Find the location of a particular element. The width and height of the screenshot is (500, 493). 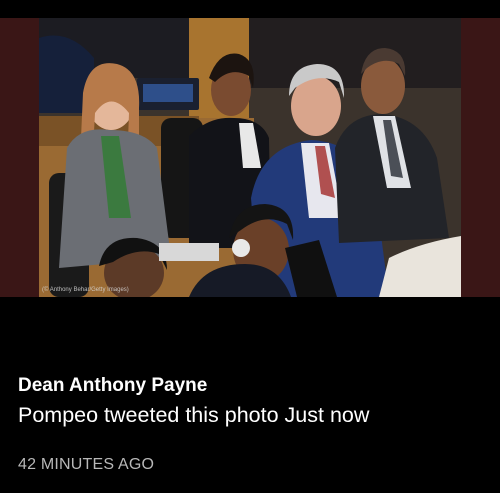

post-headline: Pompeo tweeted this photo Just now is located at coordinates (253, 415).